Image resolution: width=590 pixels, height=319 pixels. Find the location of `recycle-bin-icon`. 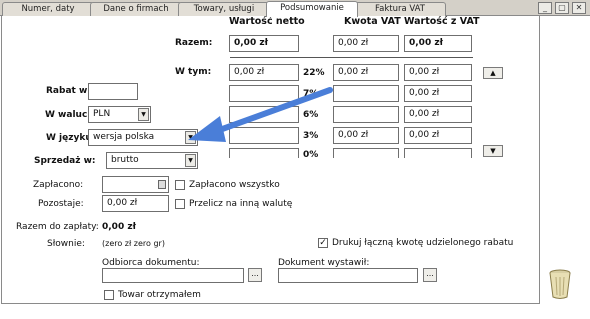

recycle-bin-icon is located at coordinates (560, 284).